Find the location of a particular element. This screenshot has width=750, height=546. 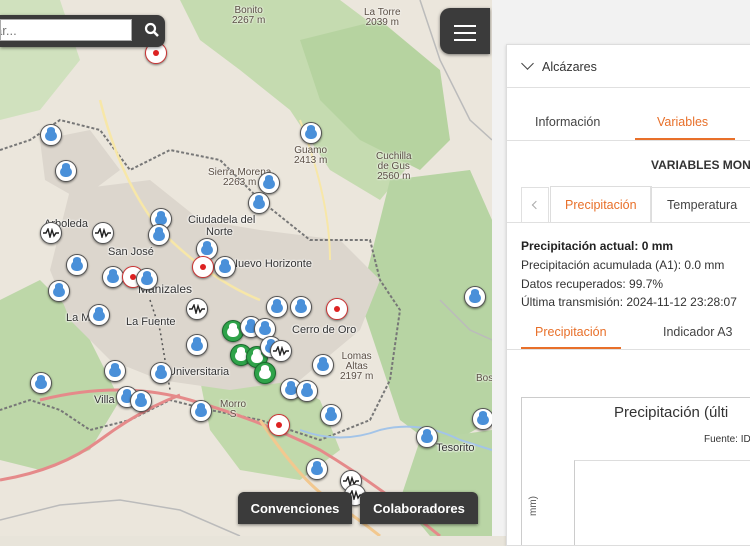

var-tab-temperatura-label: Temperatura is located at coordinates (702, 205).